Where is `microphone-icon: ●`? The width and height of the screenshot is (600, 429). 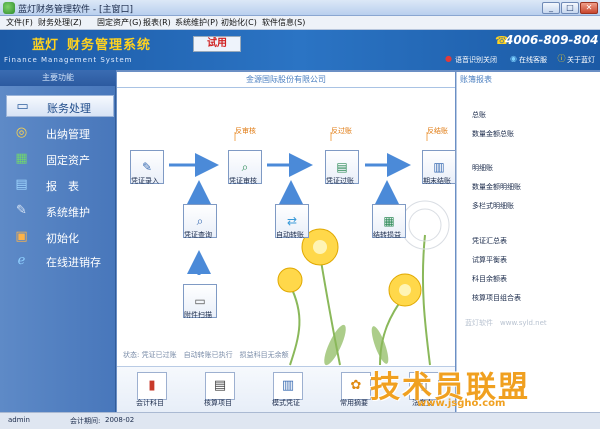
microphone-icon: ● is located at coordinates (448, 58).